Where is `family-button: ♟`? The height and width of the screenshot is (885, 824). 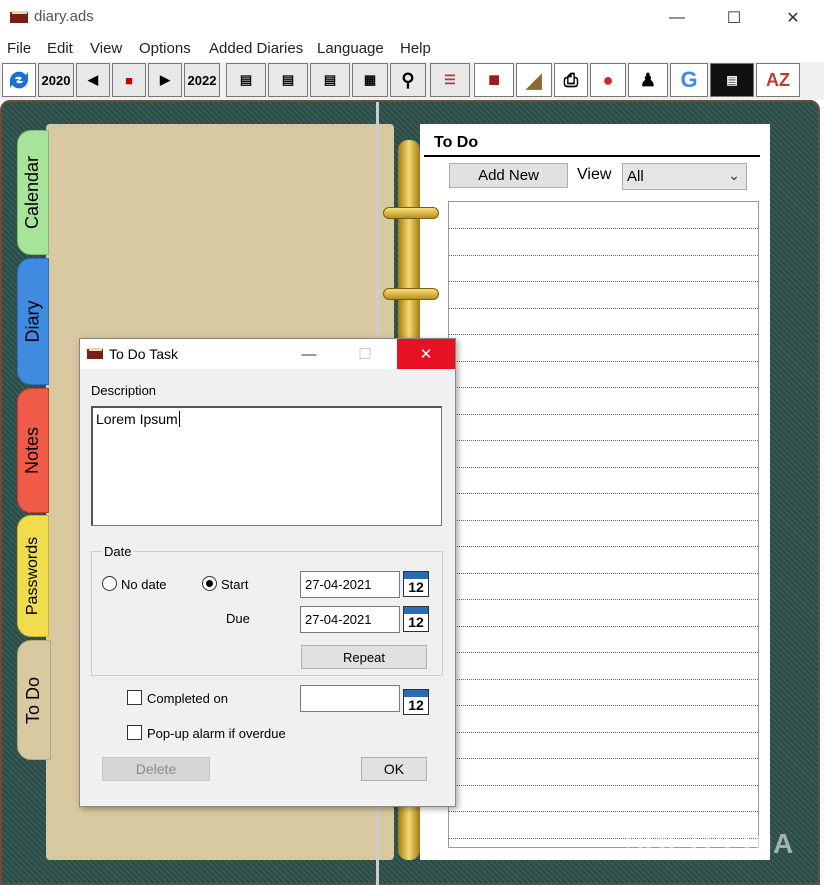
family-button: ♟ is located at coordinates (648, 80).